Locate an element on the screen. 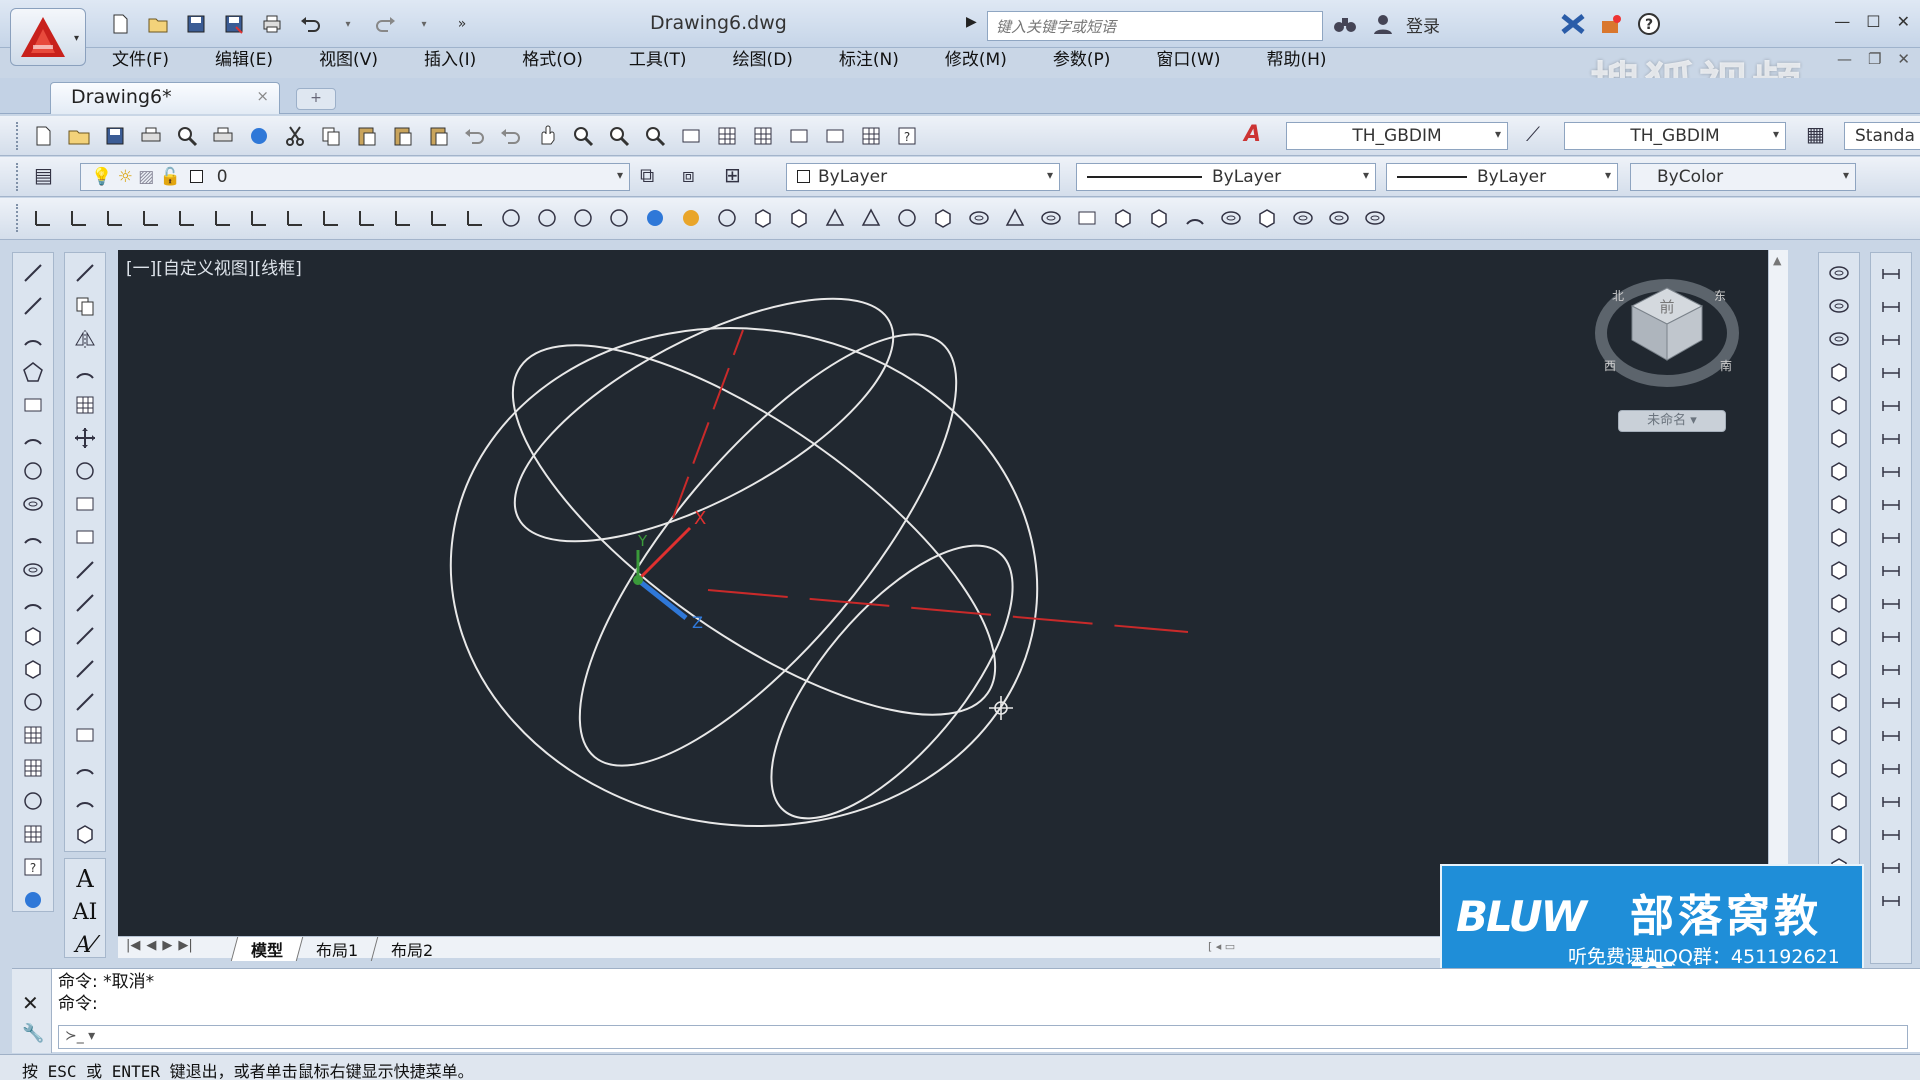  offset-button is located at coordinates (85, 372).